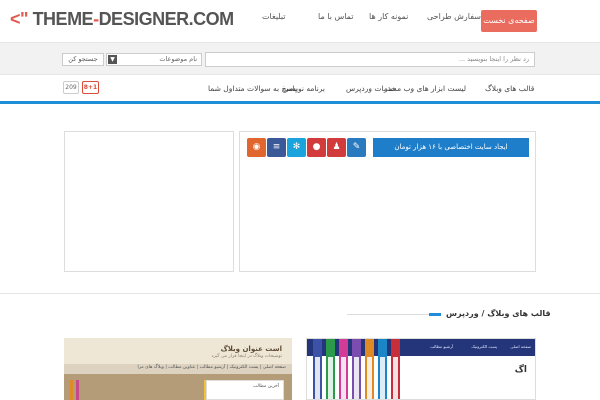 The image size is (600, 400). I want to click on template-thumbnail-2: صفحه اصلی پست الکترونیک آرشیو مطالب اگ, so click(421, 369).